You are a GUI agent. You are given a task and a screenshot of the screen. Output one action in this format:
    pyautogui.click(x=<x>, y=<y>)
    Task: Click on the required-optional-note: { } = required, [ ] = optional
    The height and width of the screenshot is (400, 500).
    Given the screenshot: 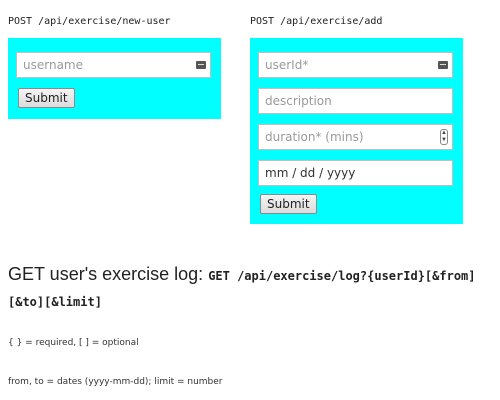 What is the action you would take?
    pyautogui.click(x=73, y=343)
    